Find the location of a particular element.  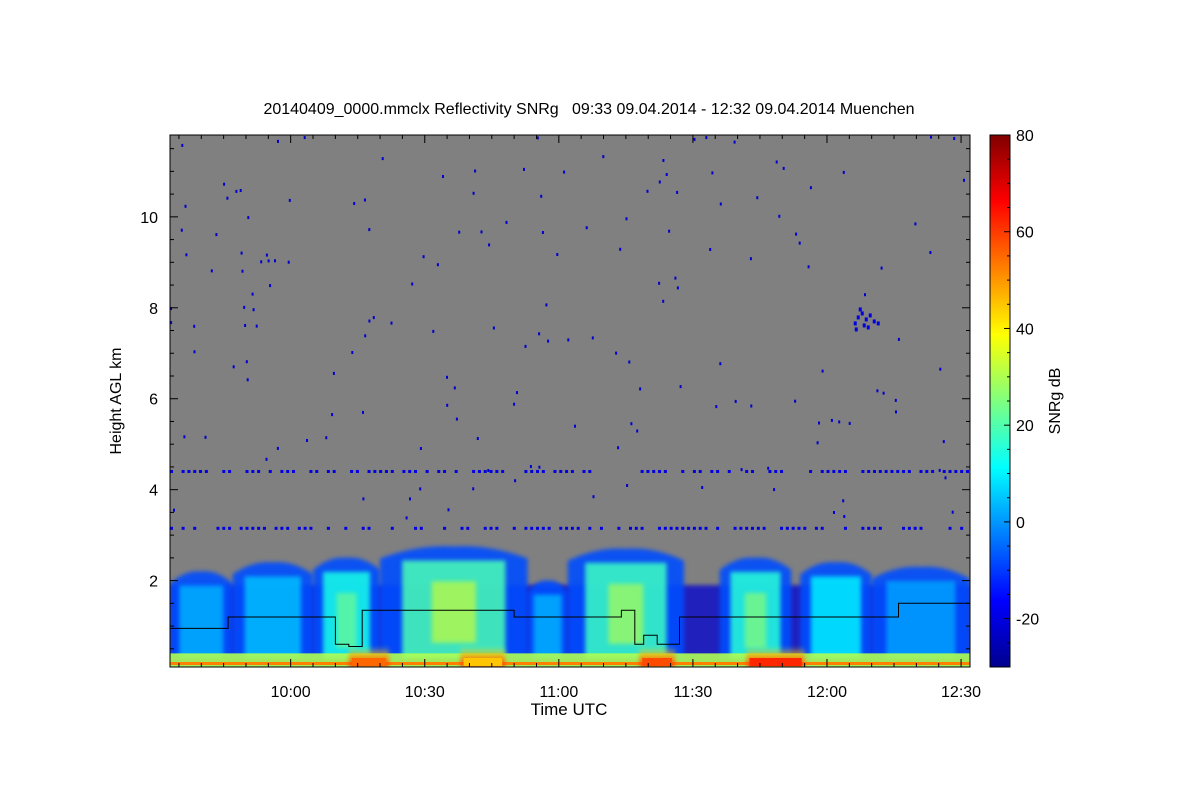

cloud-echo-peak is located at coordinates (453, 612).